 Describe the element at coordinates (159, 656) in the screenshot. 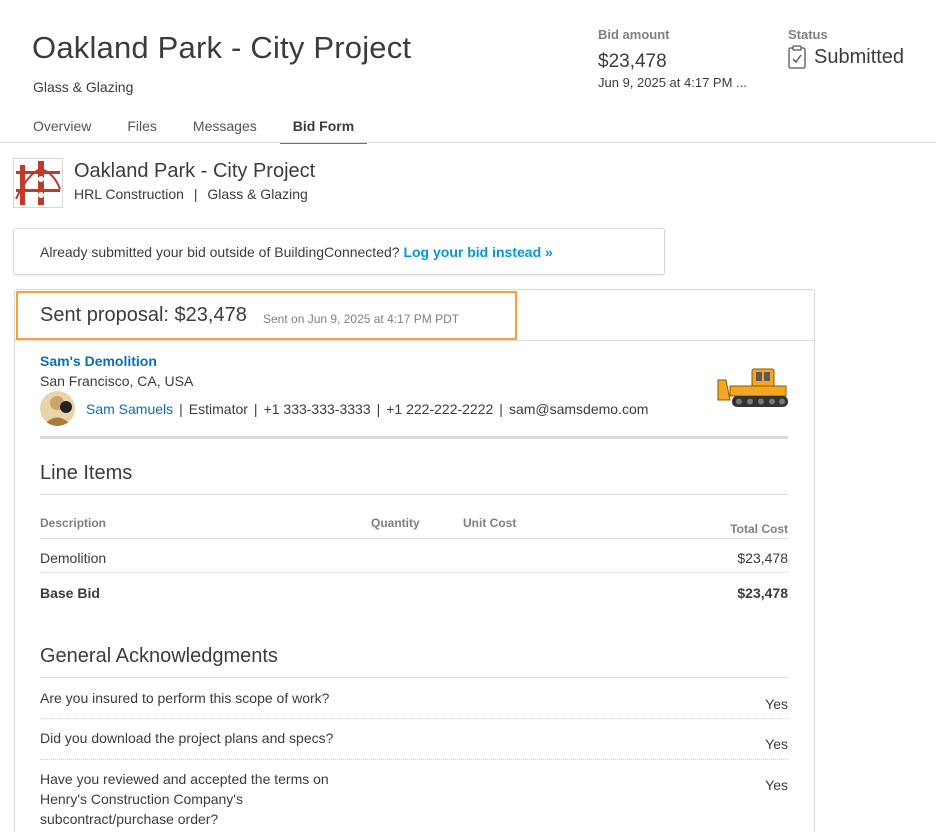

I see `acknowledgments-title: General Acknowledgments` at that location.